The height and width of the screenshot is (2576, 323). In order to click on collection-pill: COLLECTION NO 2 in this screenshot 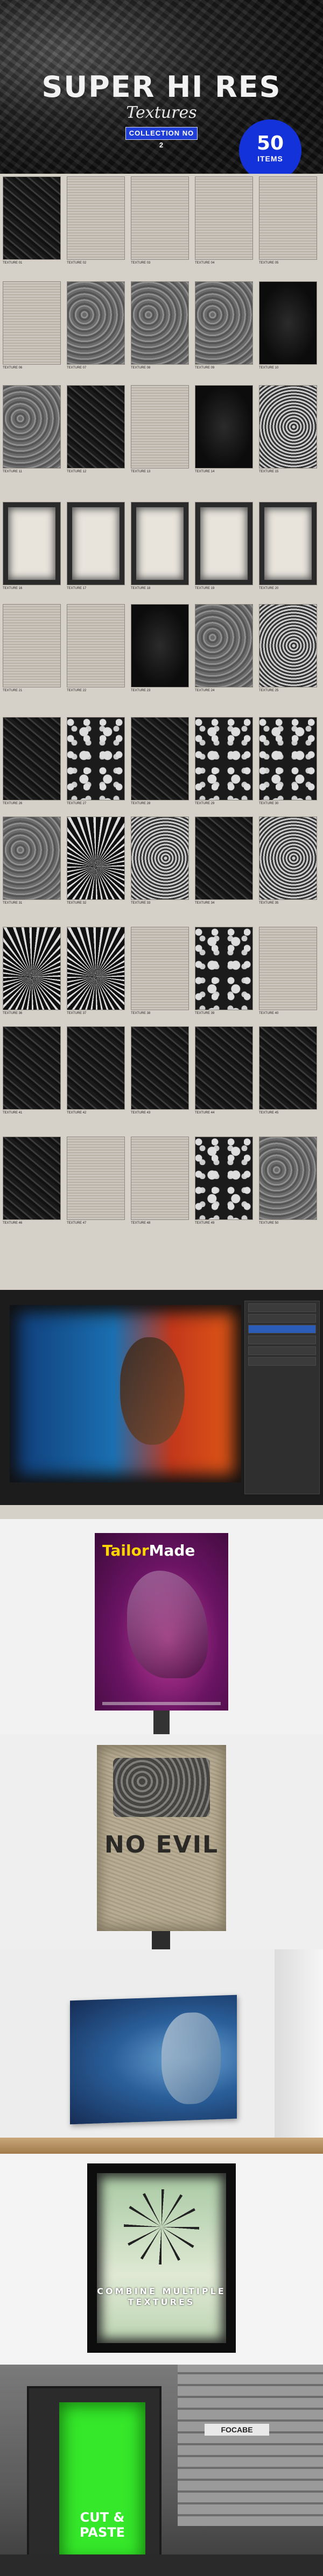, I will do `click(161, 138)`.